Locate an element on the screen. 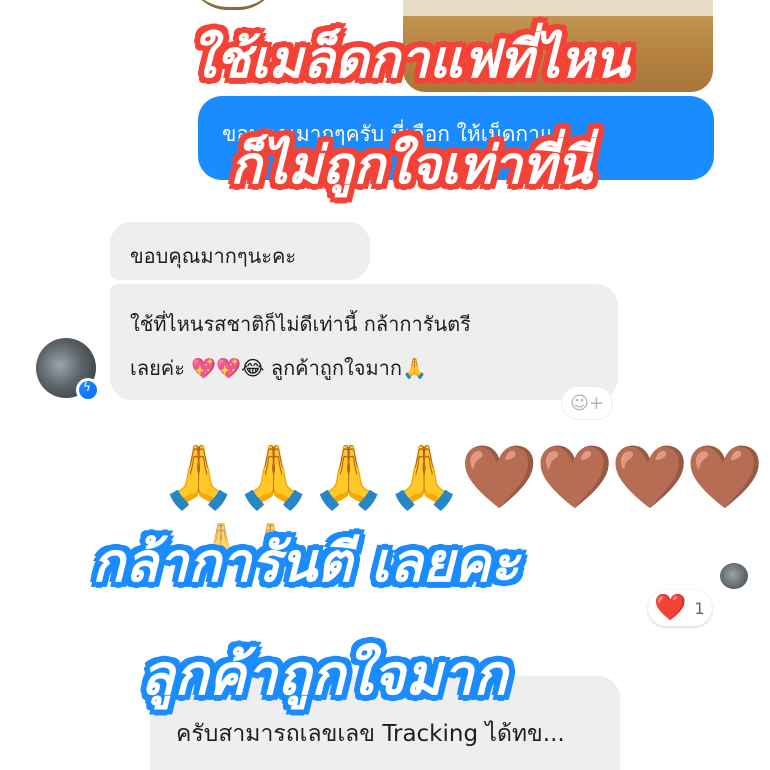  messenger-icon is located at coordinates (88, 390).